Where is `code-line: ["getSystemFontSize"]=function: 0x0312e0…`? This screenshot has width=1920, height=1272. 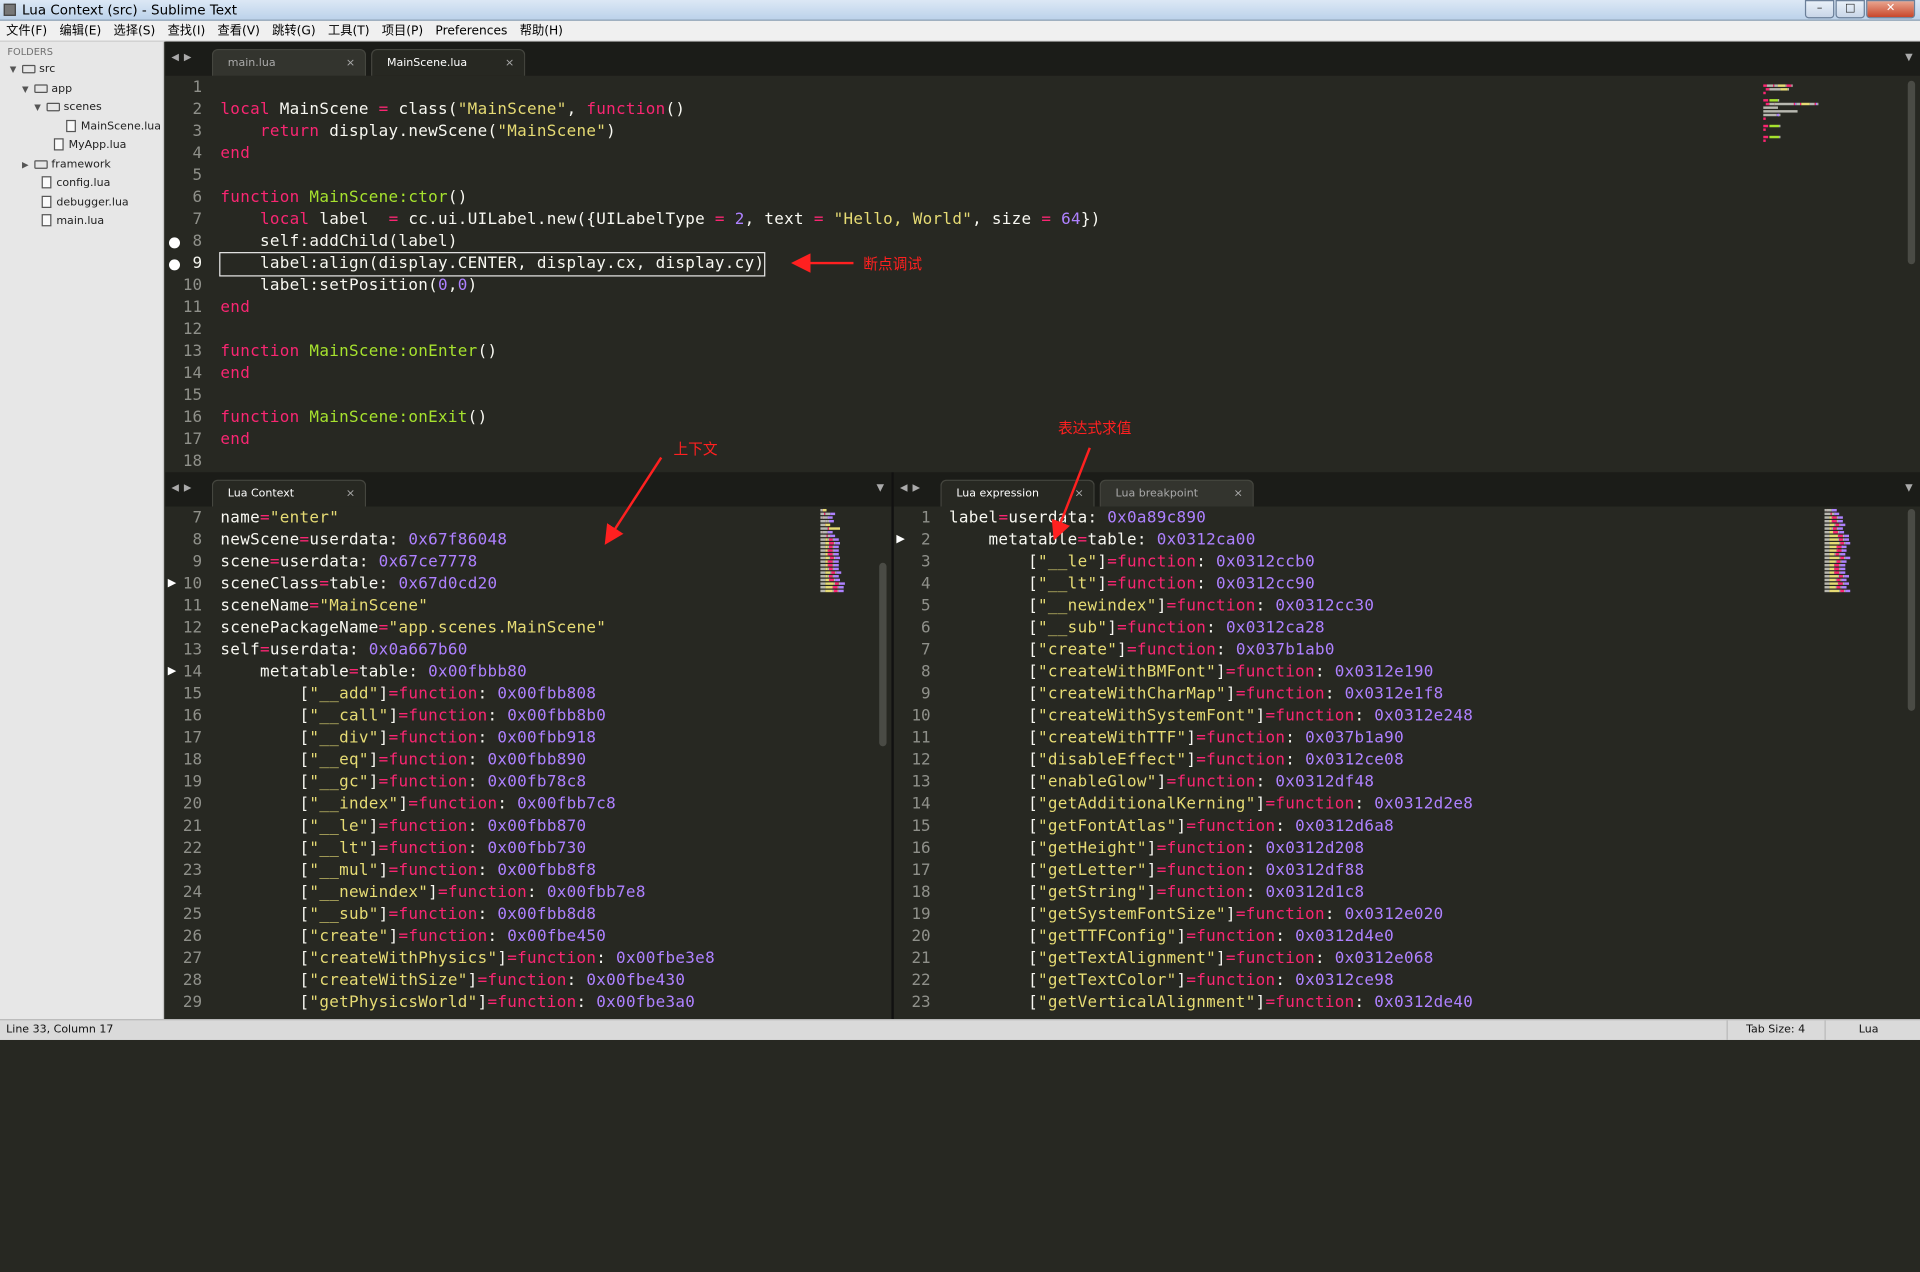
code-line: ["getSystemFontSize"]=function: 0x0312e0… is located at coordinates (1196, 915).